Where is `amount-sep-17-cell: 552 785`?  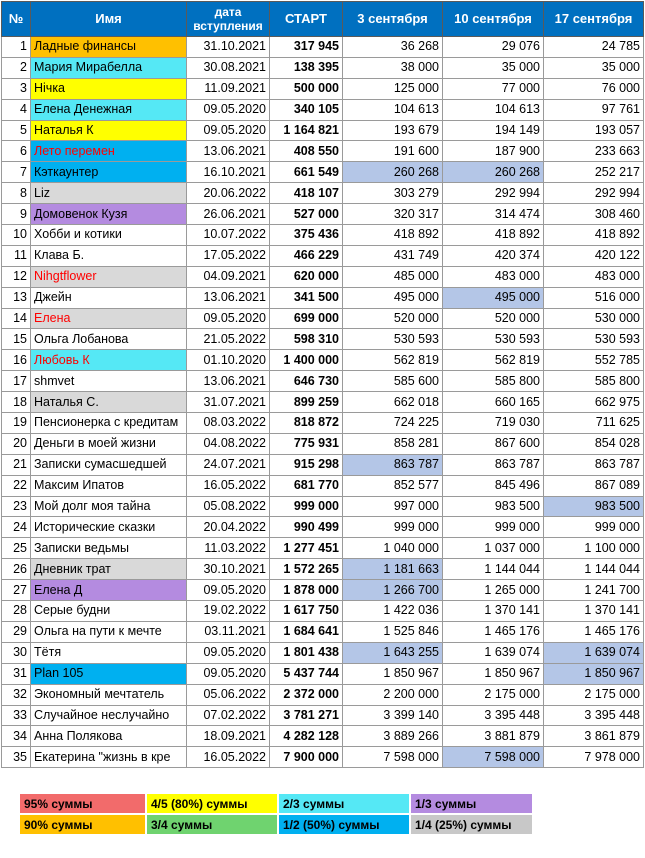
amount-sep-17-cell: 552 785 is located at coordinates (593, 360).